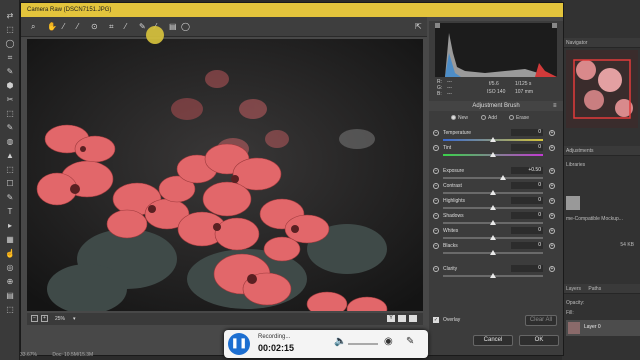 This screenshot has height=360, width=640. I want to click on mode-add: Add, so click(489, 118).